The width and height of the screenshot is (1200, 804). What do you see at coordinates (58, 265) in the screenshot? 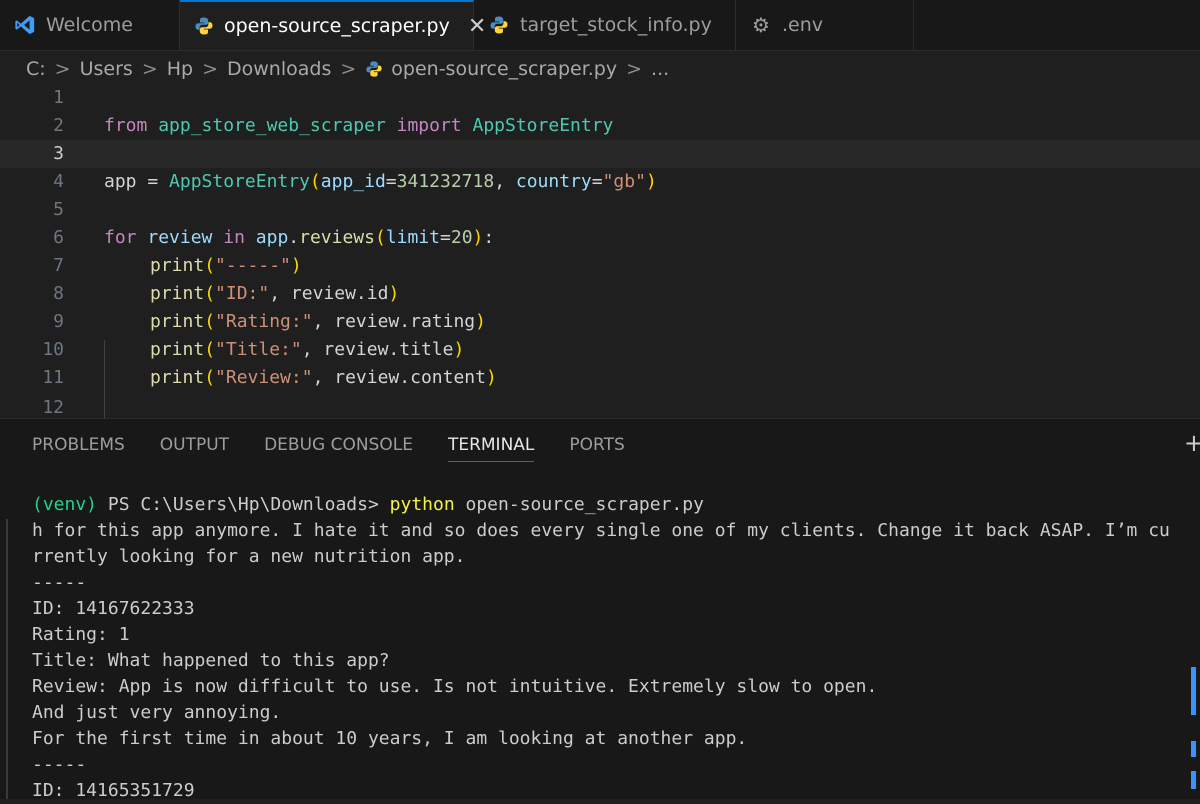
I see `line-number: 7` at bounding box center [58, 265].